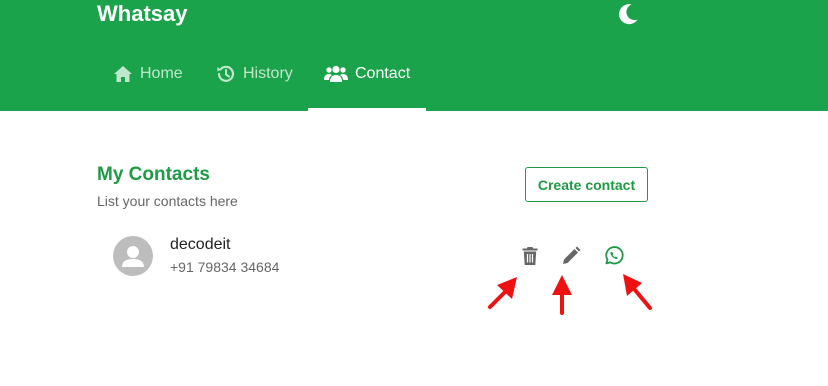 This screenshot has width=828, height=386. I want to click on page-title: My Contacts, so click(153, 174).